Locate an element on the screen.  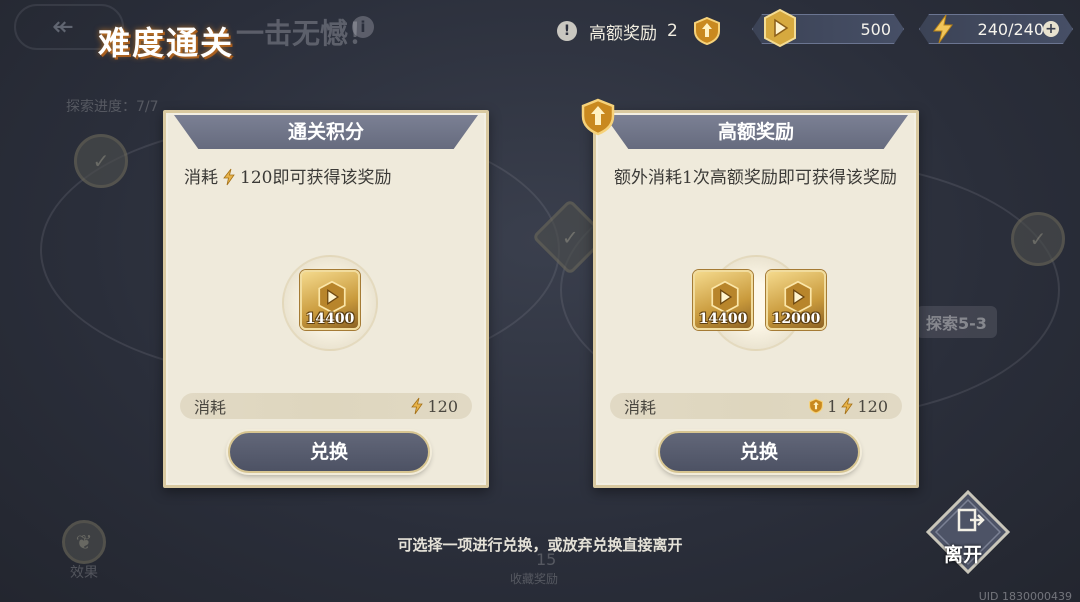
cost-value: 1 120 is located at coordinates (848, 406).